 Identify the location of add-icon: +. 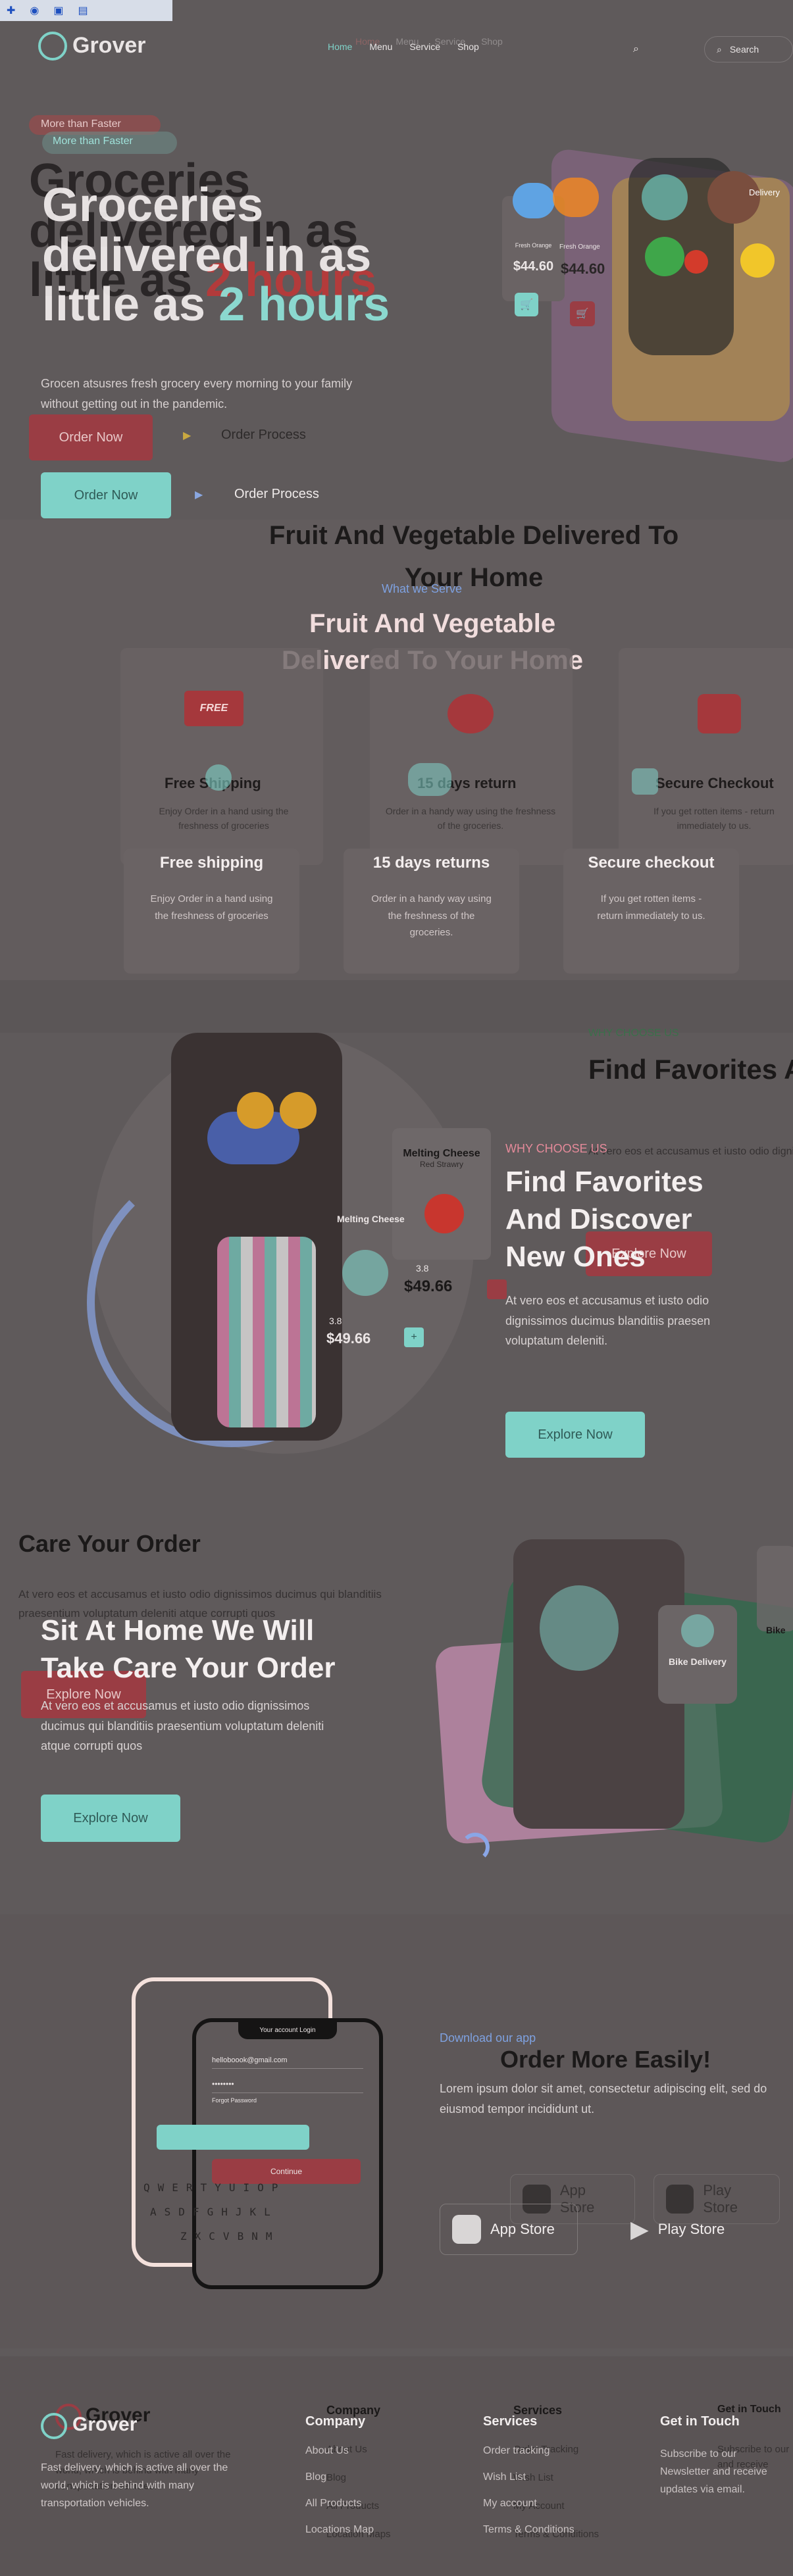
(414, 1337).